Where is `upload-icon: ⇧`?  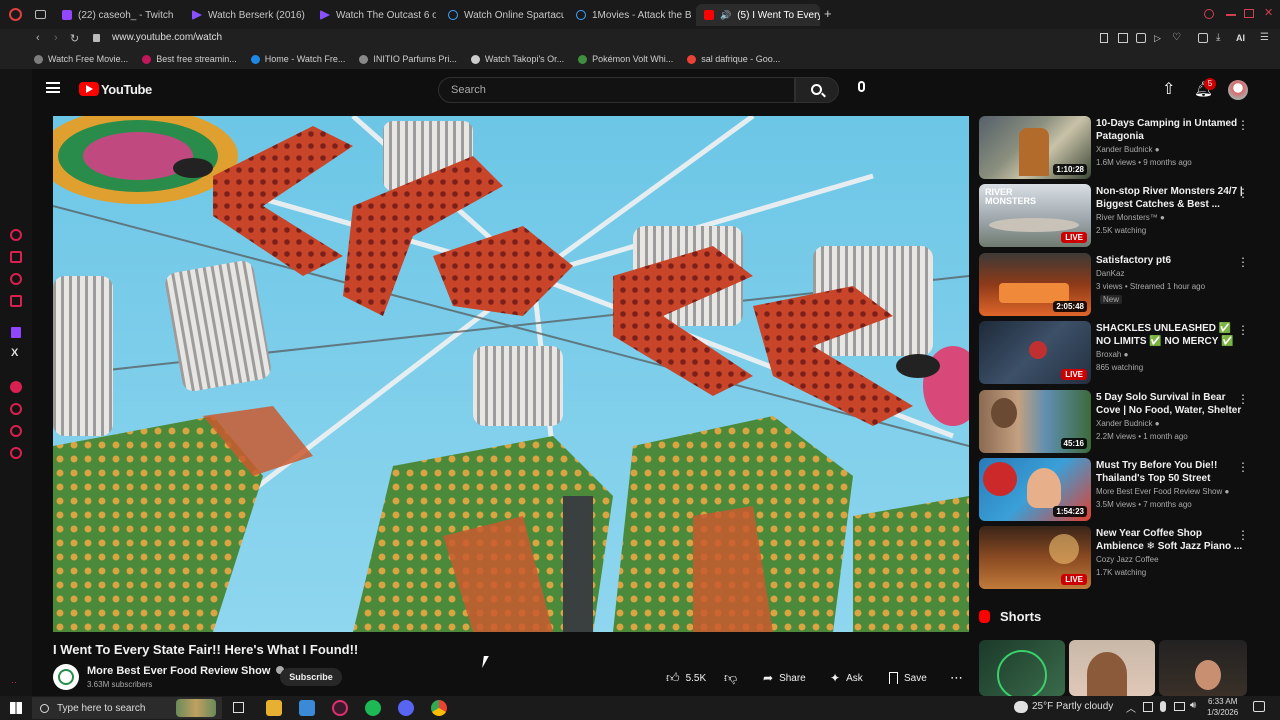 upload-icon: ⇧ is located at coordinates (1168, 89).